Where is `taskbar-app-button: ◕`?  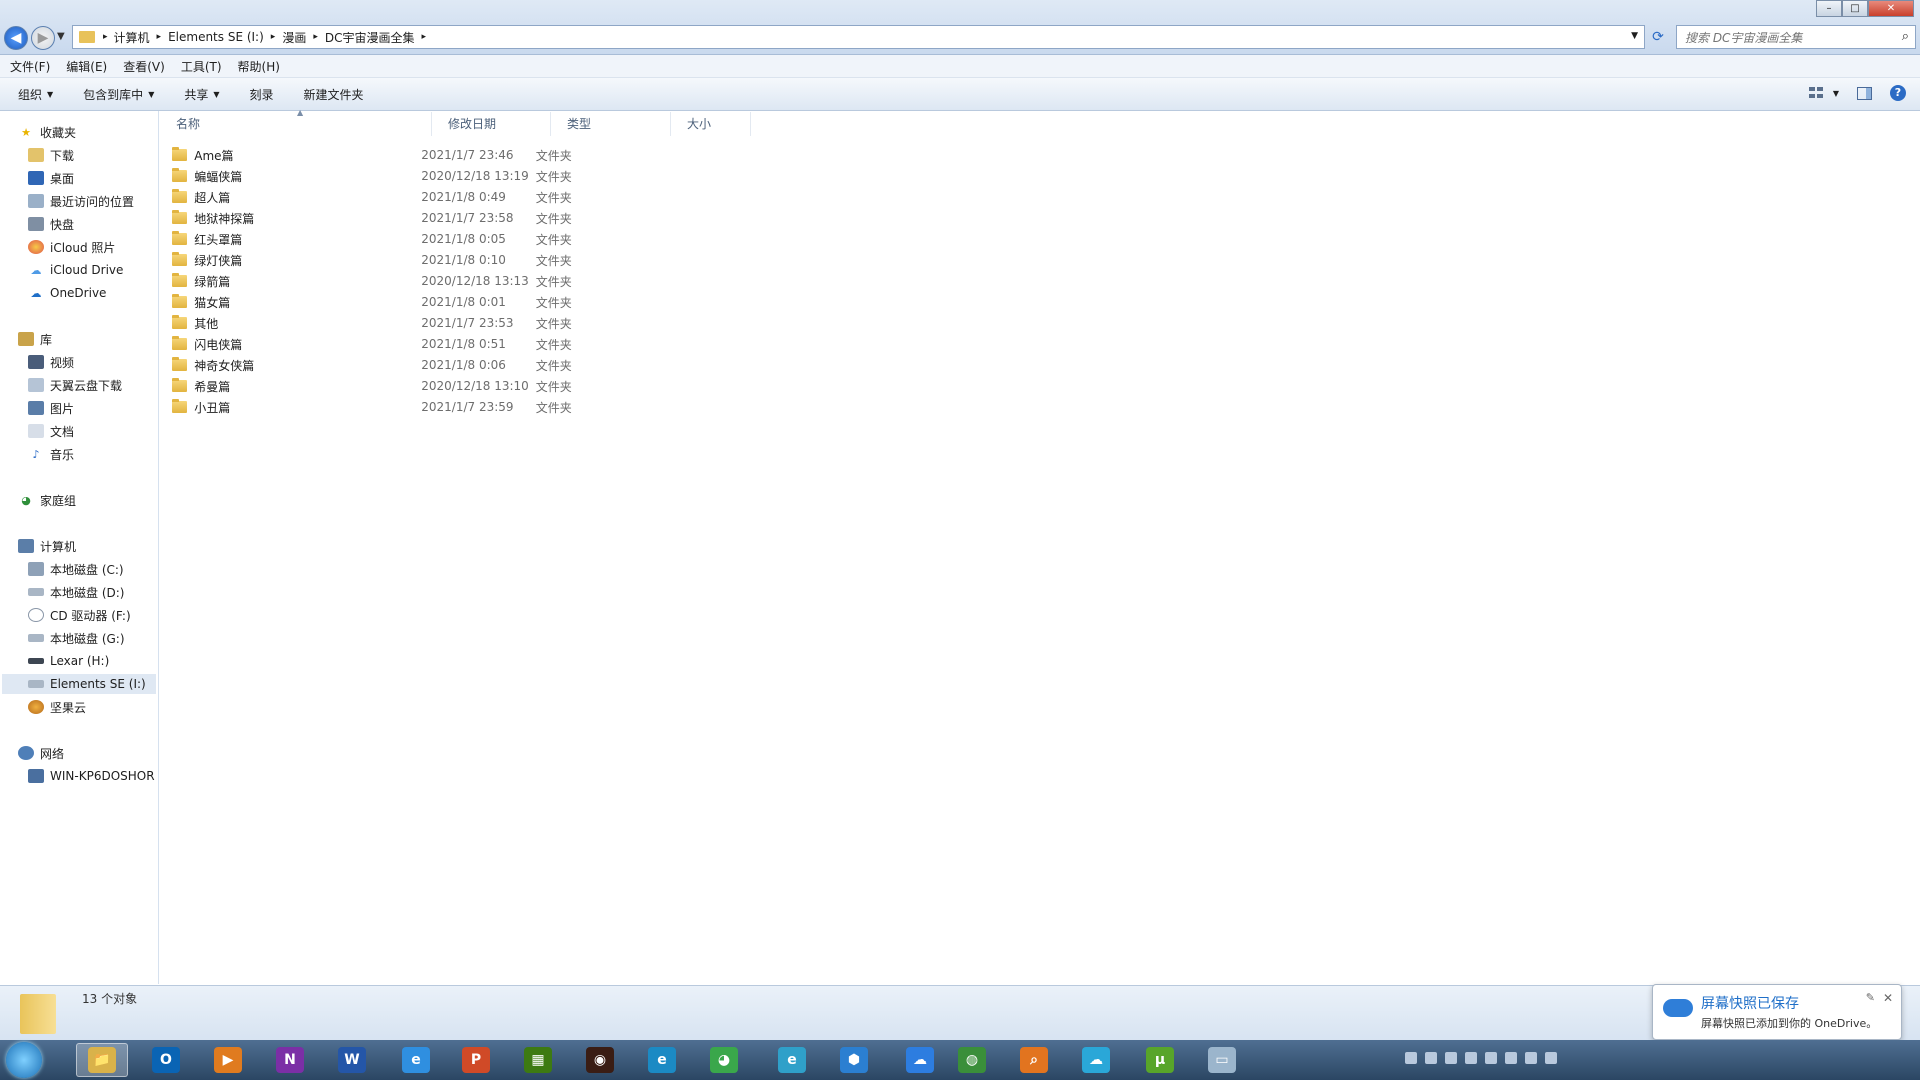
taskbar-app-button: ◕ is located at coordinates (724, 1060).